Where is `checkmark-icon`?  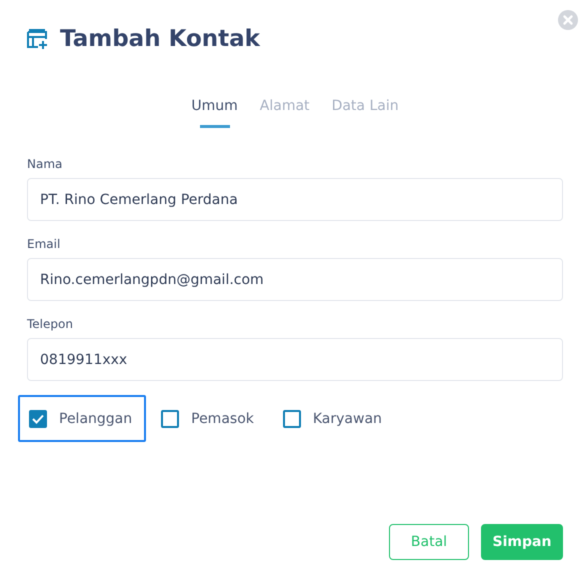 checkmark-icon is located at coordinates (38, 419).